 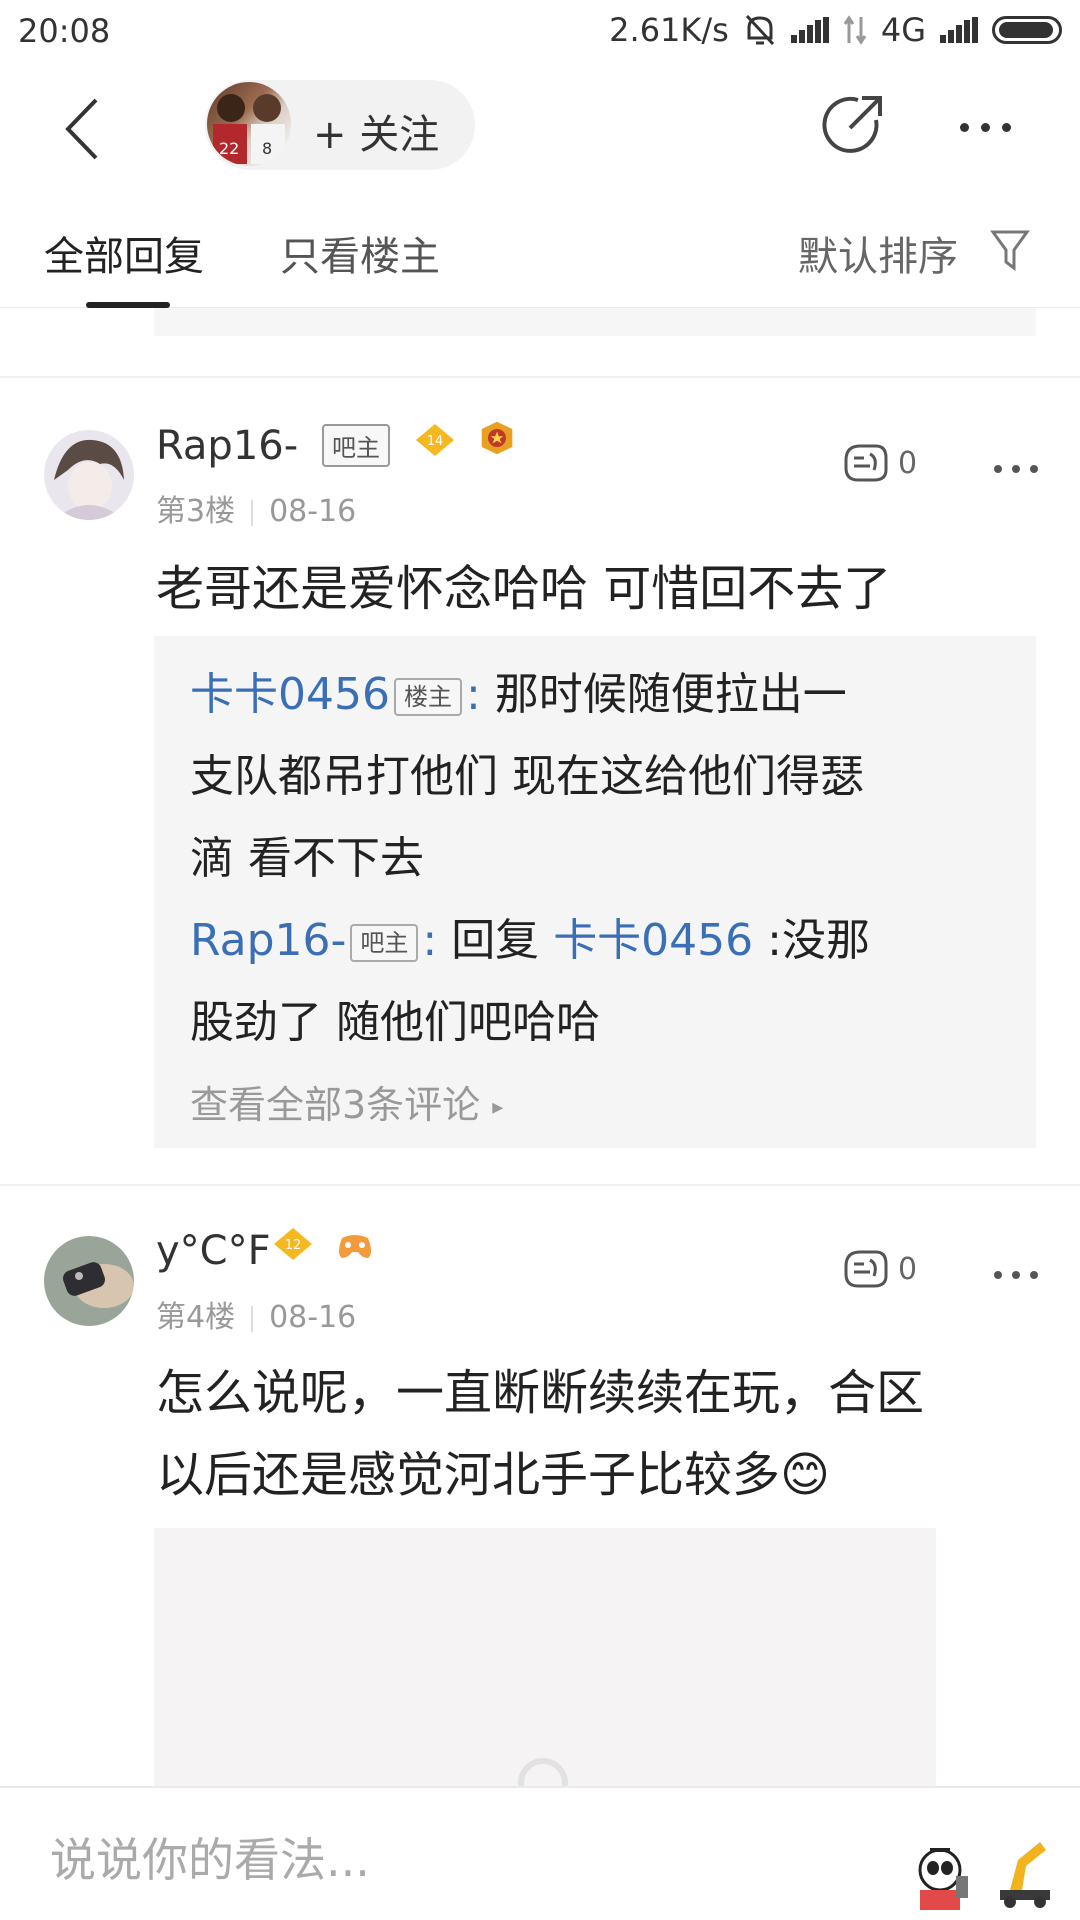 I want to click on moderator-tag: 吧主, so click(x=384, y=943).